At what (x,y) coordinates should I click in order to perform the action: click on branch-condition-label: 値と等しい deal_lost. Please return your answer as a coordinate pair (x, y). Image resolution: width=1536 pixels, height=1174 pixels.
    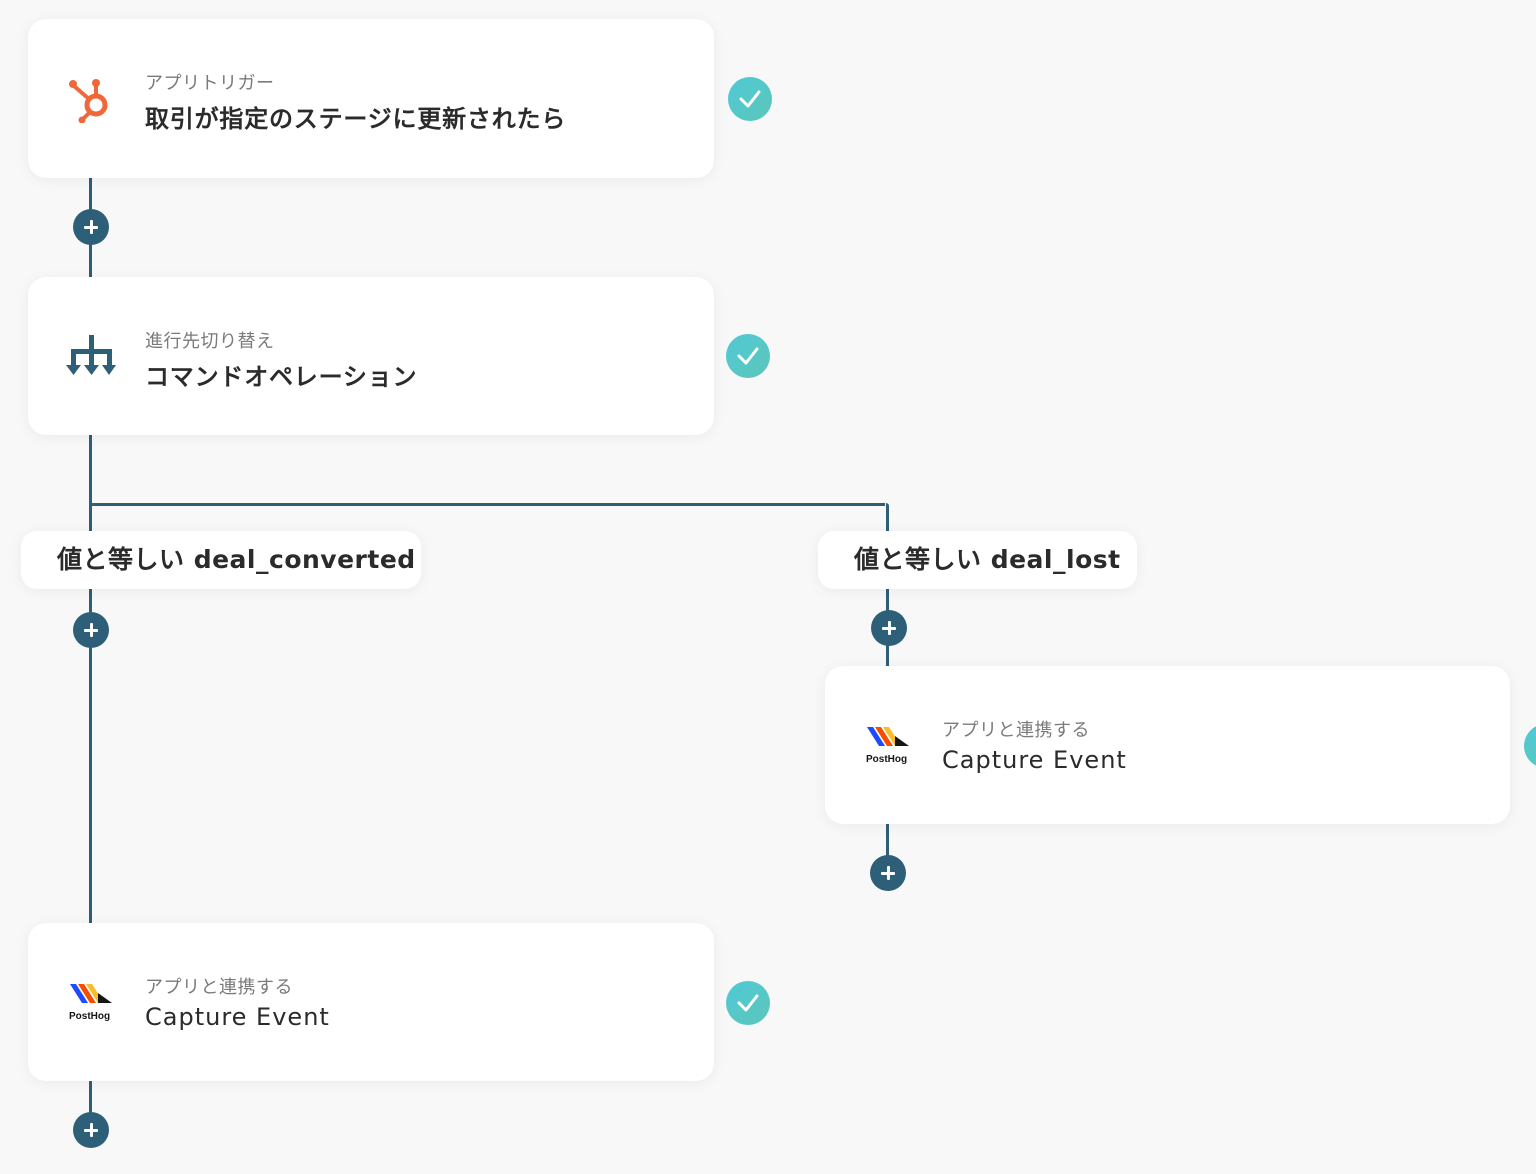
    Looking at the image, I should click on (977, 560).